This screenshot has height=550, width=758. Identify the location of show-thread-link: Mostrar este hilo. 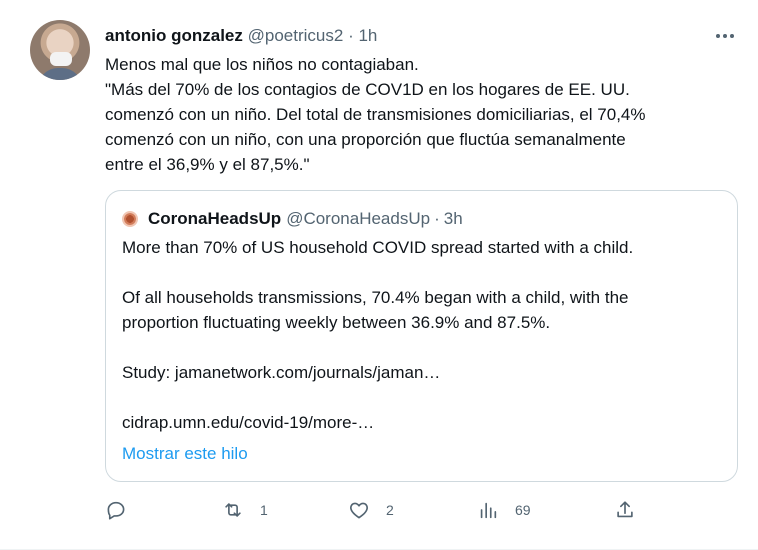
(185, 453).